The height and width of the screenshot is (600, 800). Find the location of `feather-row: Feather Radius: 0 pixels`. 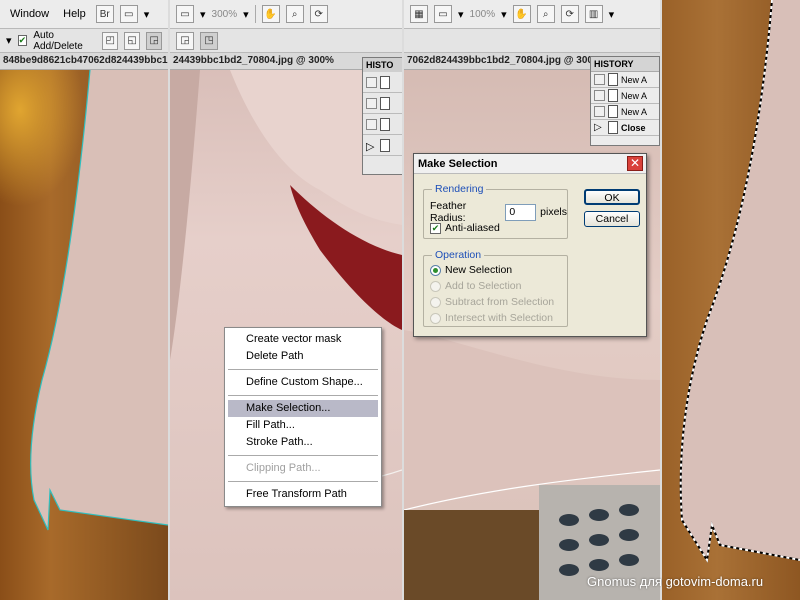

feather-row: Feather Radius: 0 pixels is located at coordinates (498, 212).